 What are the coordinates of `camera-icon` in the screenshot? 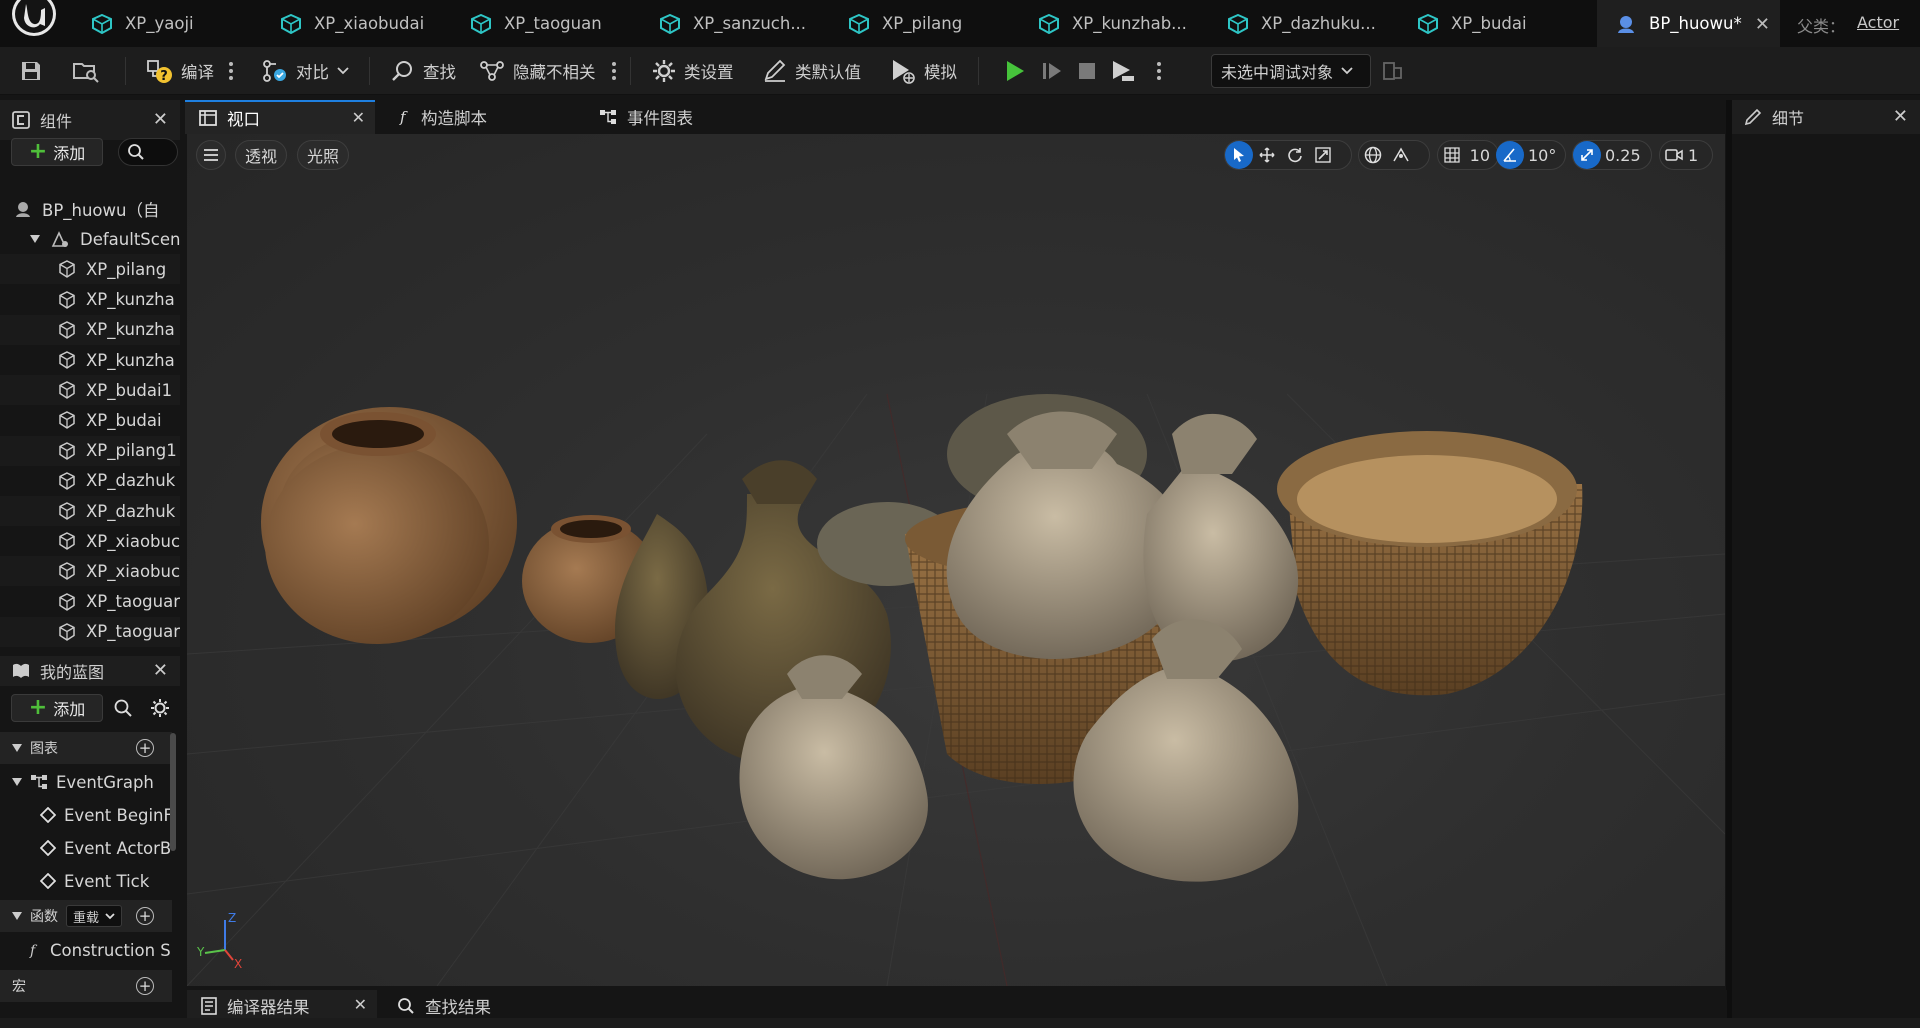 It's located at (1674, 155).